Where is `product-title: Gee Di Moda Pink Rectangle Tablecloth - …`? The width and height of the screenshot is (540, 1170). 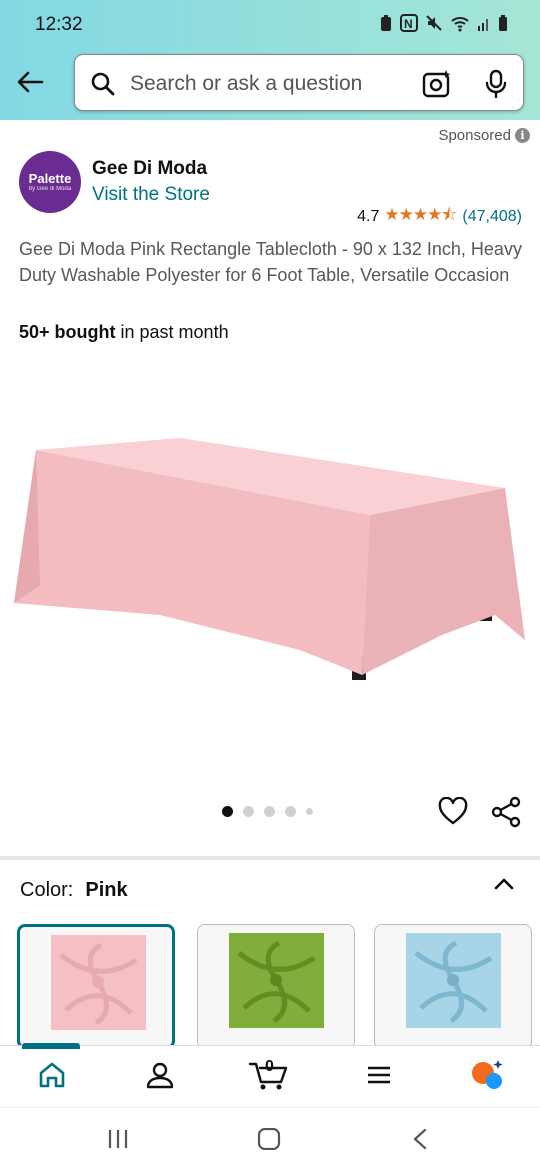
product-title: Gee Di Moda Pink Rectangle Tablecloth - … is located at coordinates (271, 262).